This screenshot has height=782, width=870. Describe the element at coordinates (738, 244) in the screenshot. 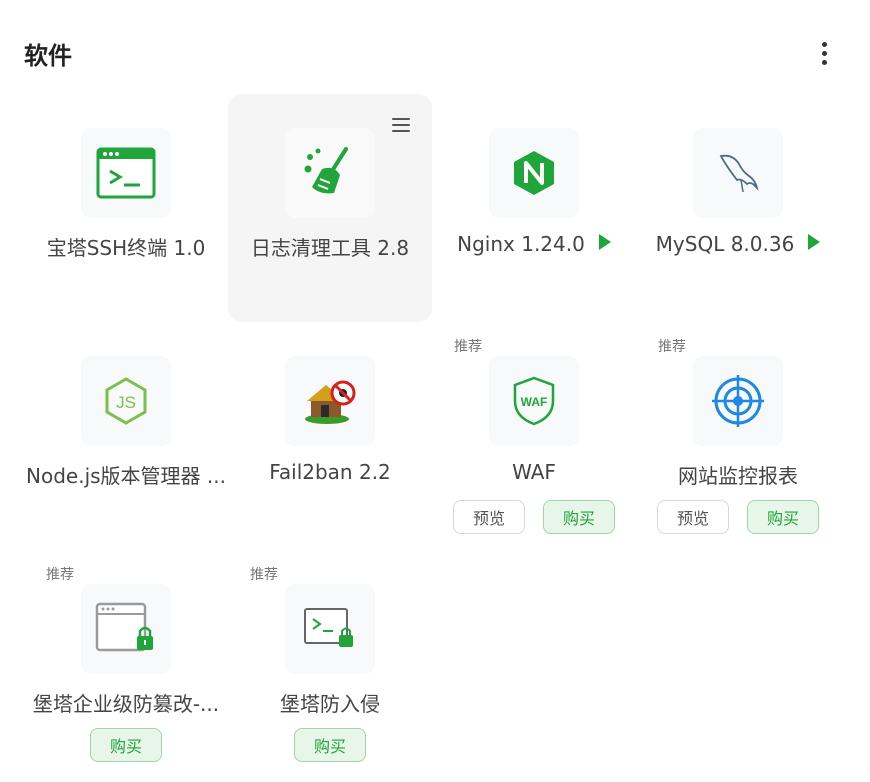

I see `app-name: MySQL 8.0.36` at that location.